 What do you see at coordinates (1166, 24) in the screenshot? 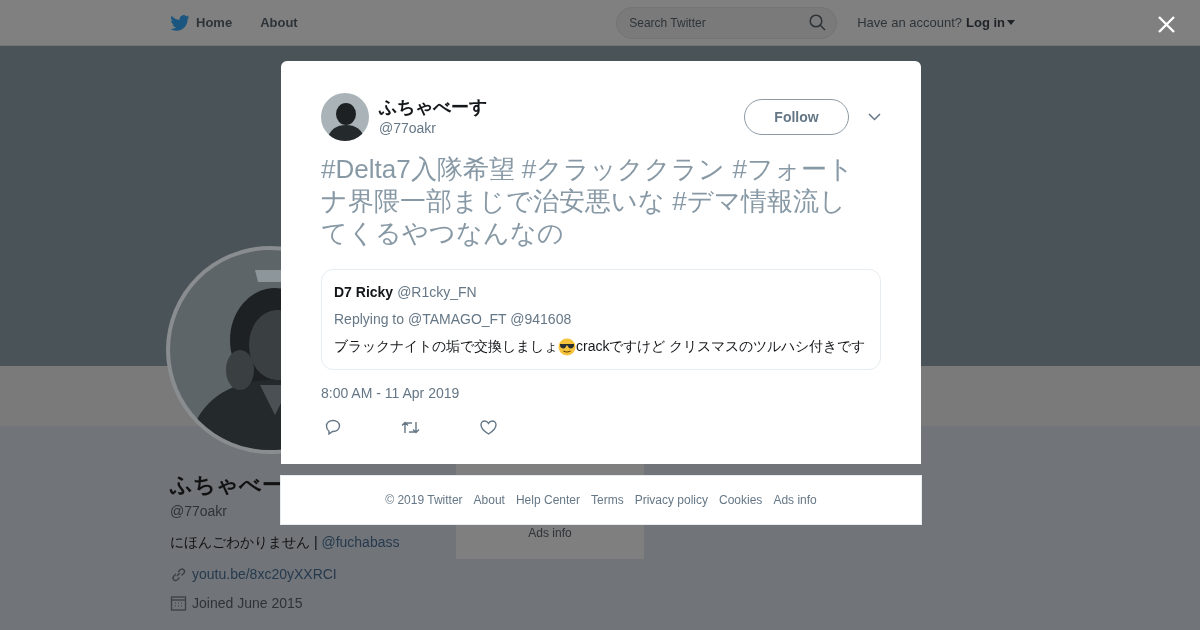
I see `close-icon` at bounding box center [1166, 24].